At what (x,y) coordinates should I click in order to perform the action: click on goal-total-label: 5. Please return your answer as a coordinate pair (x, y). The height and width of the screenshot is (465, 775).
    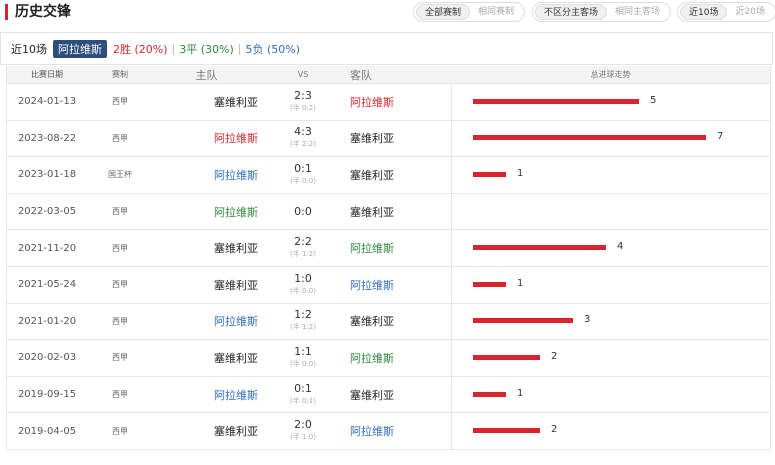
    Looking at the image, I should click on (653, 100).